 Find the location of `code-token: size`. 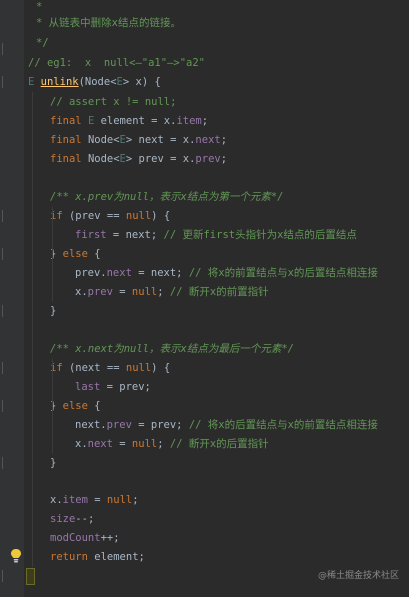

code-token: size is located at coordinates (63, 519).